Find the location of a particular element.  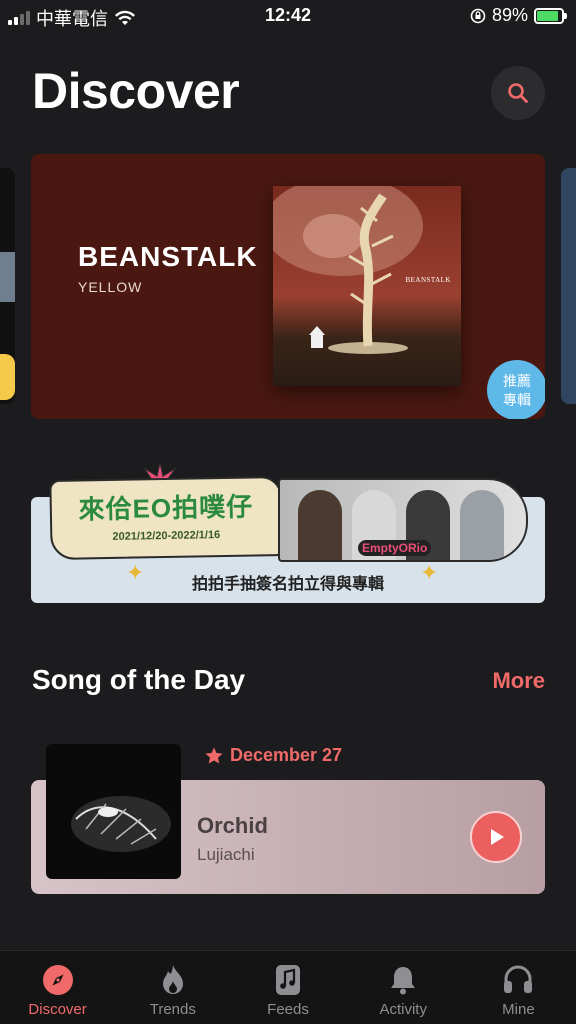

music-note-icon is located at coordinates (288, 980).